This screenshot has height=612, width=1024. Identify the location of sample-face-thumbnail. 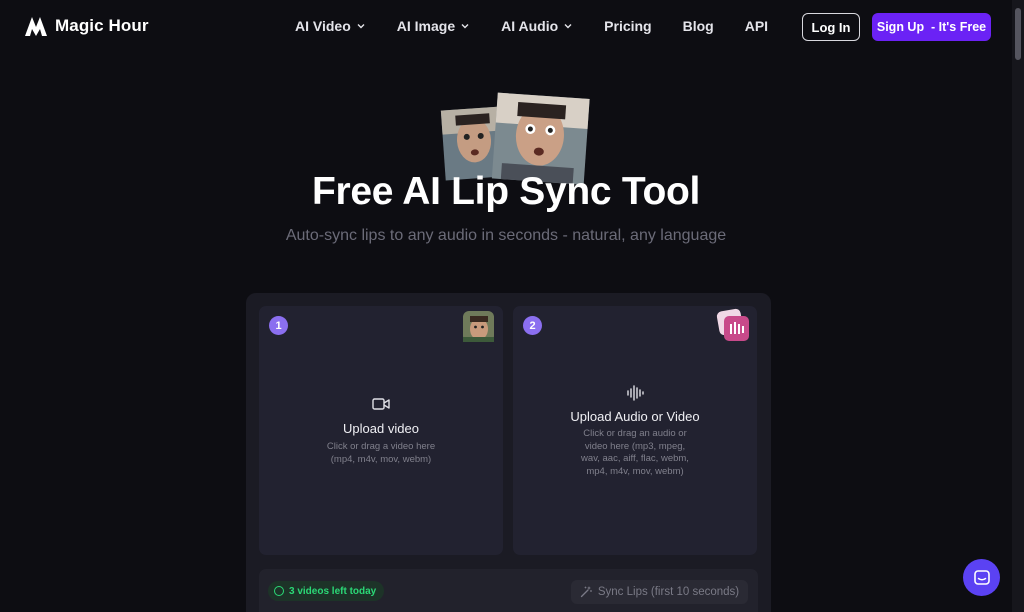
(478, 326).